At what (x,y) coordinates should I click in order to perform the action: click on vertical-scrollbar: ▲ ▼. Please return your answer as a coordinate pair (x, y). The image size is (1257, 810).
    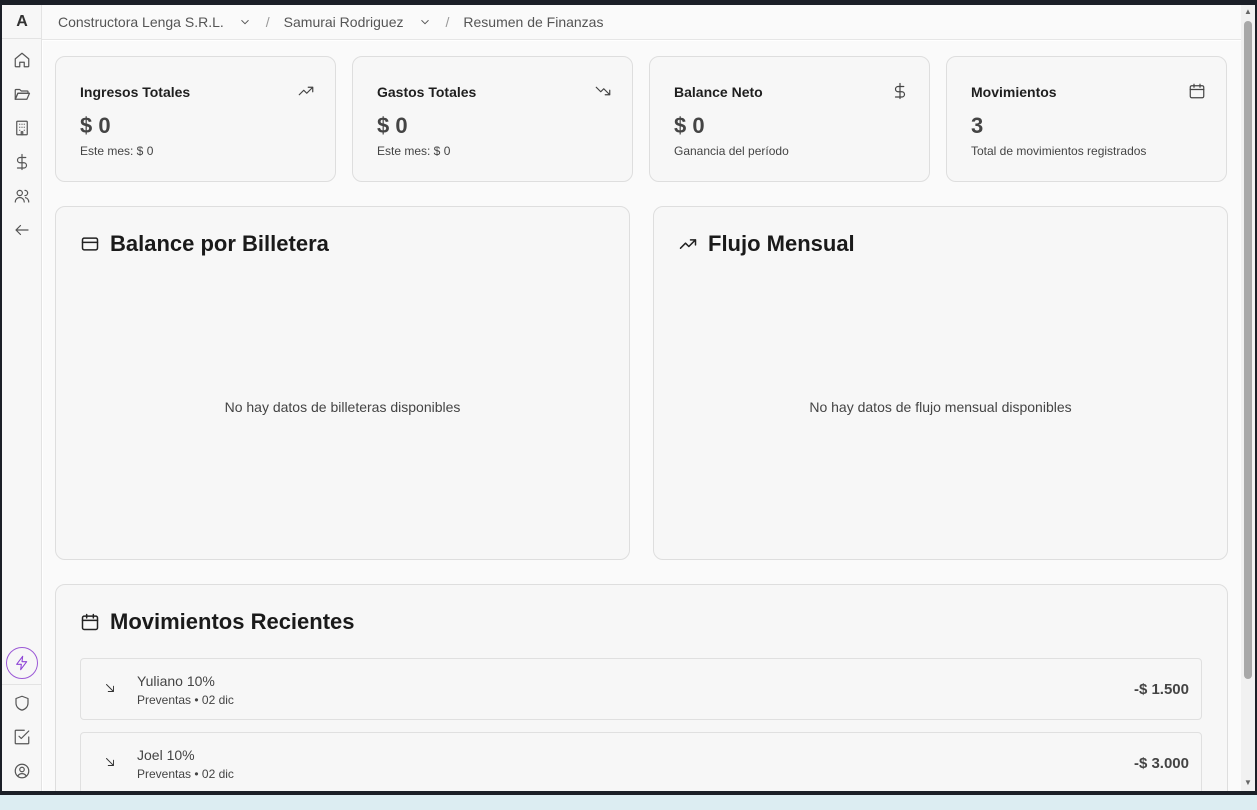
    Looking at the image, I should click on (1248, 398).